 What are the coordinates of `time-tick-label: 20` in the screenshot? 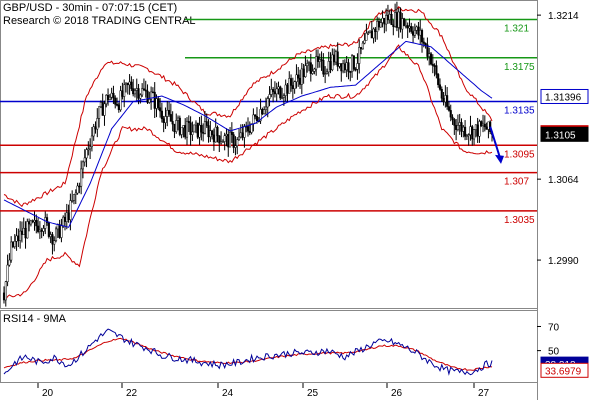 It's located at (48, 393).